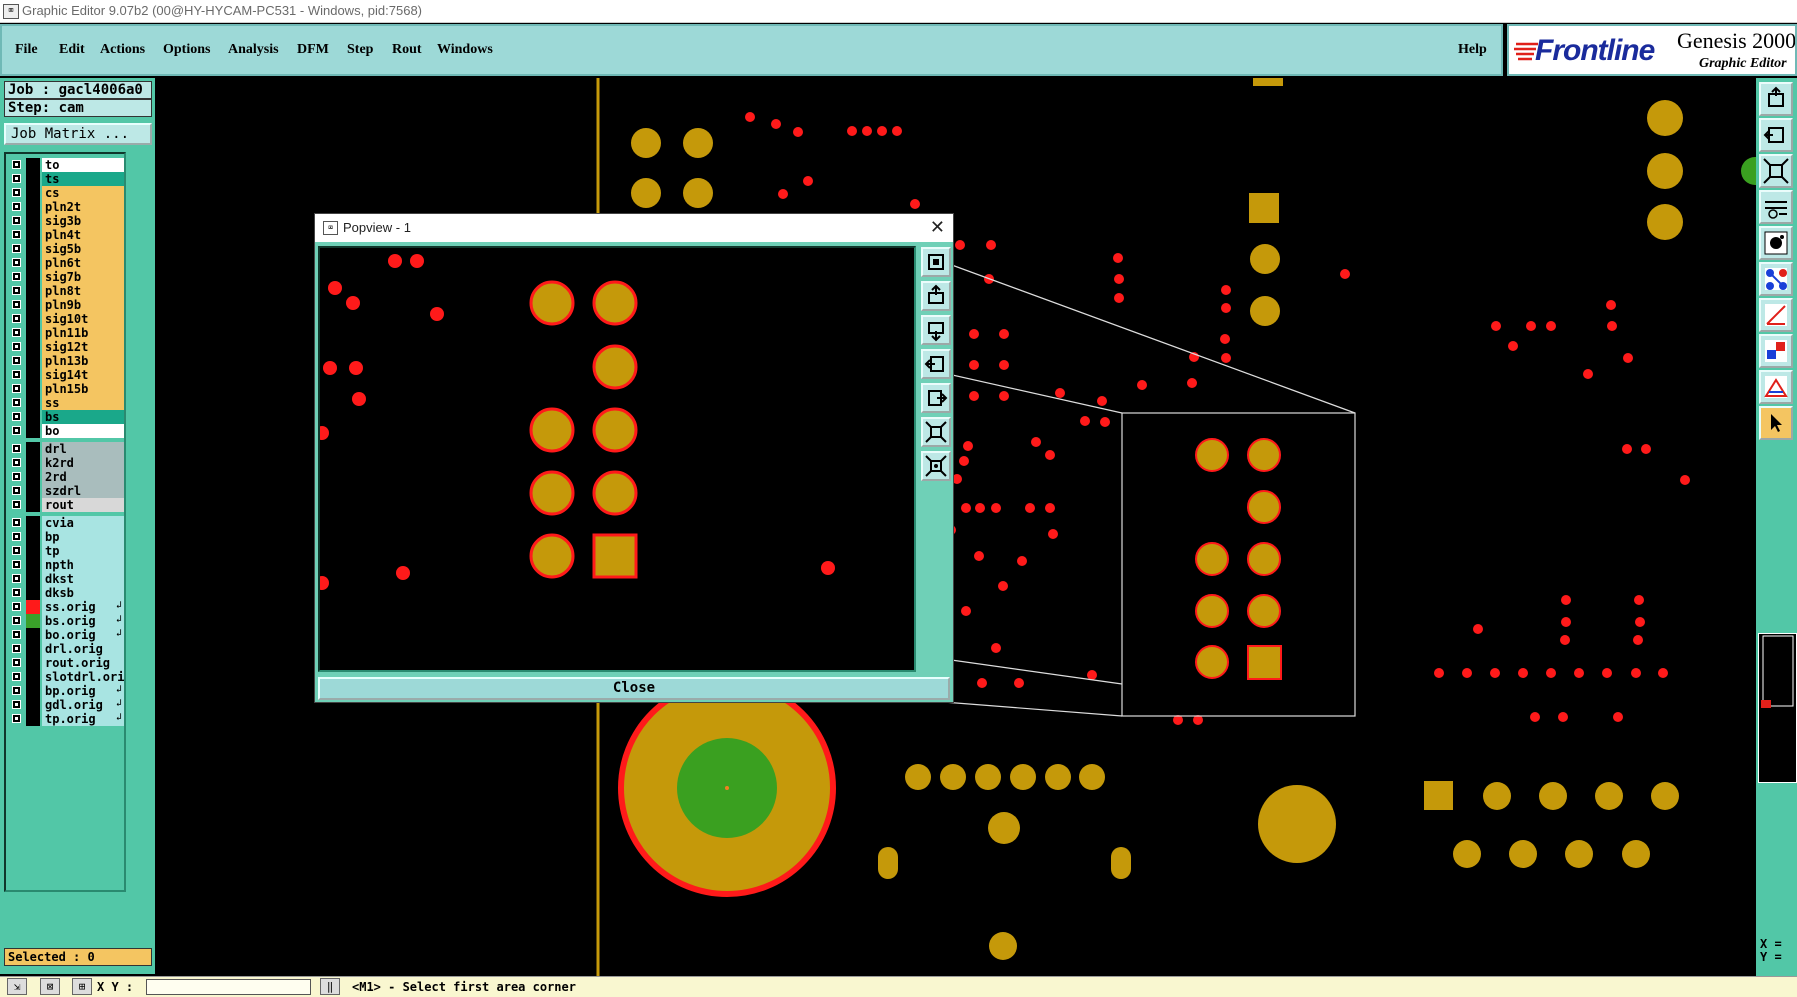 The image size is (1797, 997). I want to click on layer-name: pln4t, so click(83, 235).